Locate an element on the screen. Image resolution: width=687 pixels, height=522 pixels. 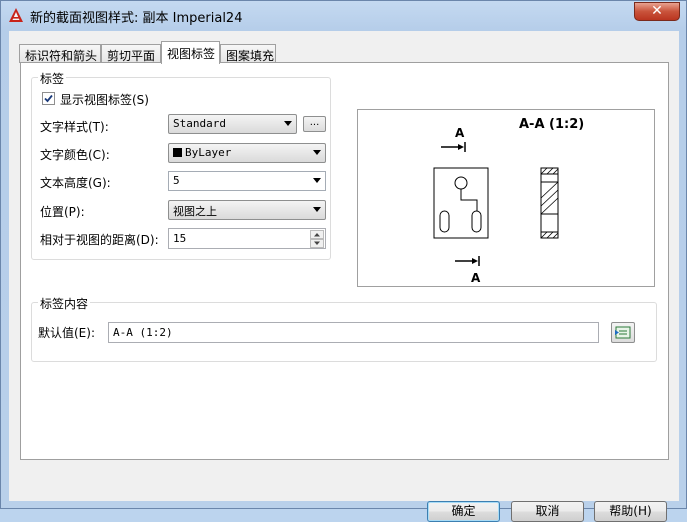
close-button: ✕ is located at coordinates (657, 11).